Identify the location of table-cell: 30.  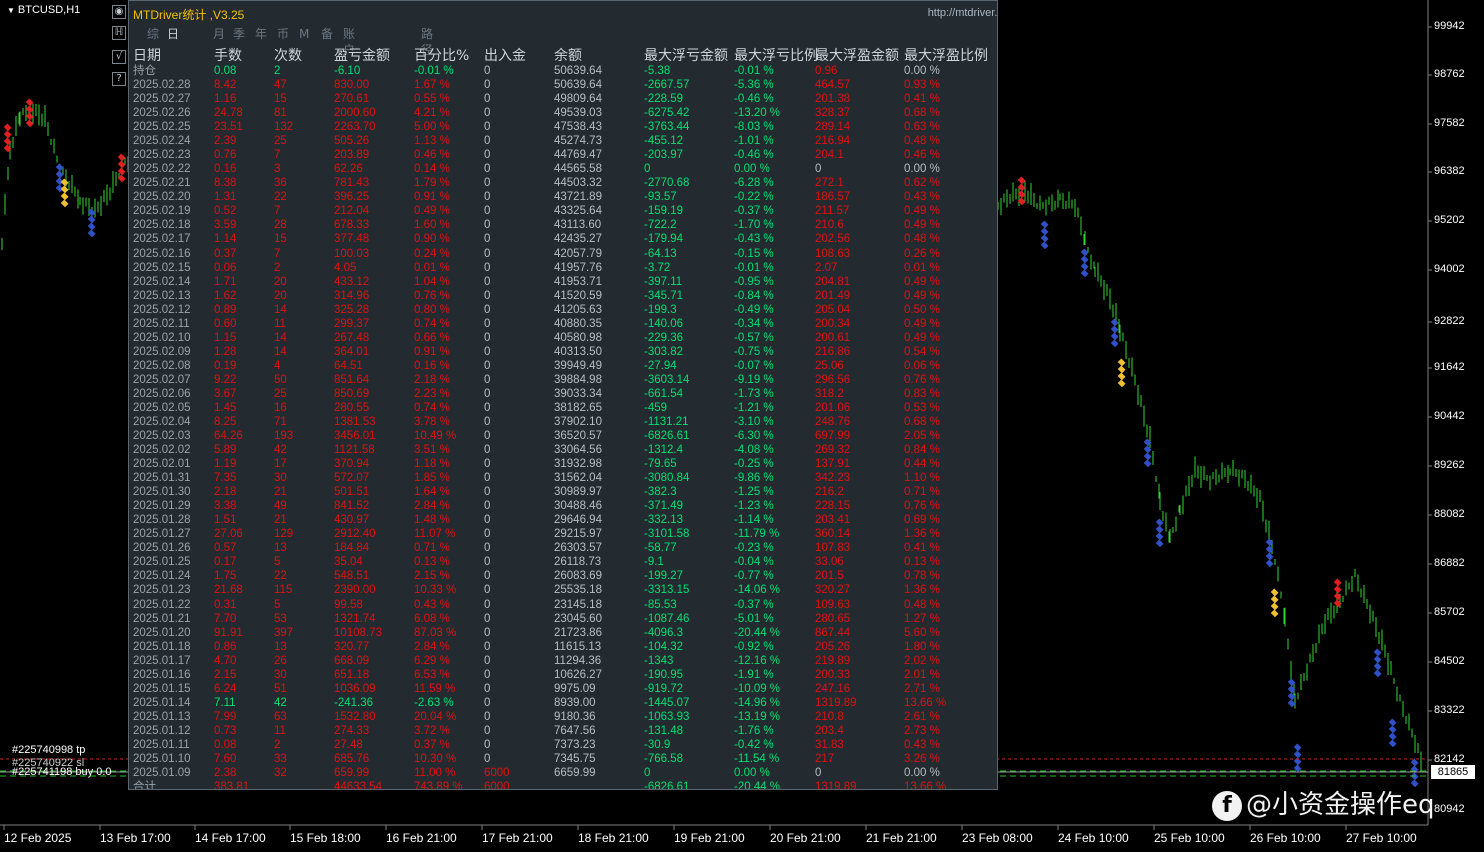
(280, 478).